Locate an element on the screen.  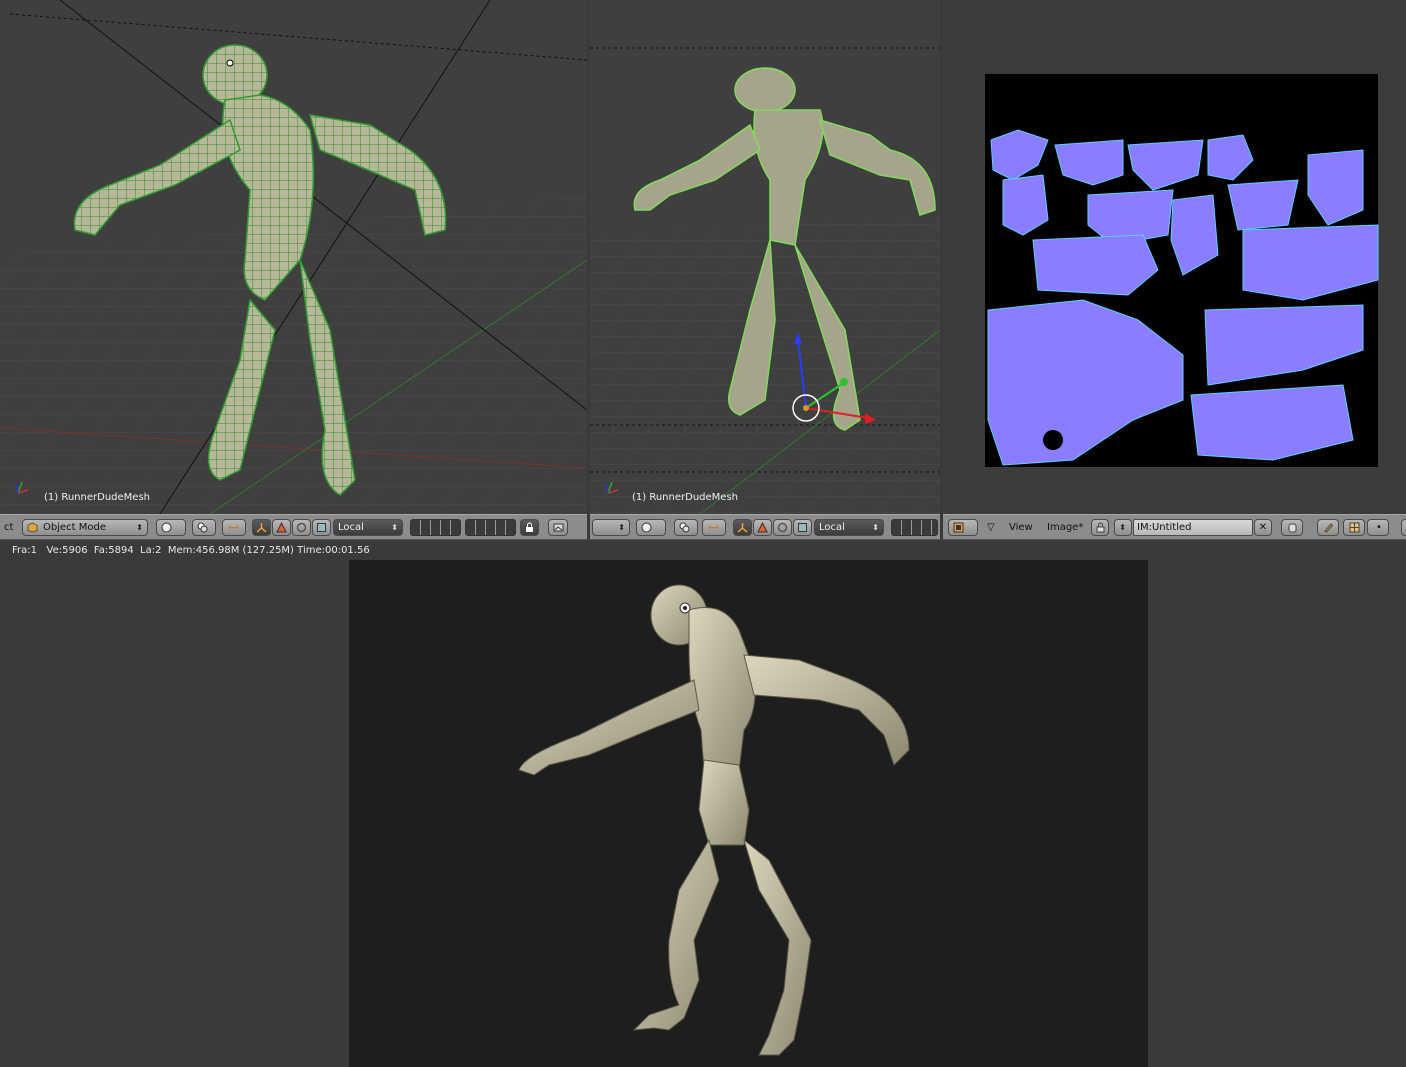
image-name-value: IM:Untitled is located at coordinates (1164, 527).